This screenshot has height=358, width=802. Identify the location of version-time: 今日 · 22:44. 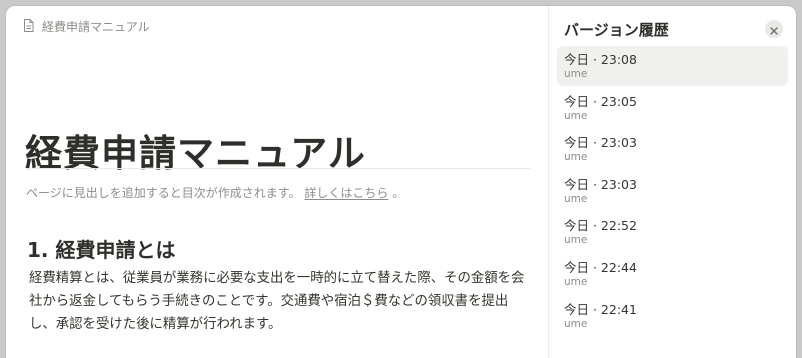
(600, 267).